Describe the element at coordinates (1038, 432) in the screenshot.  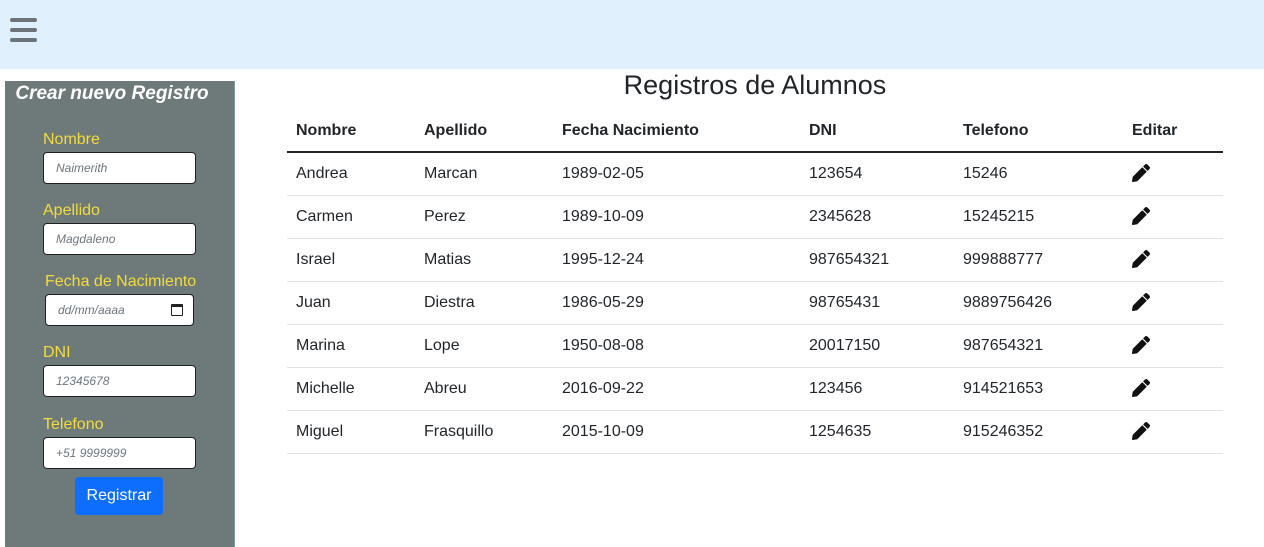
I see `cell-telefono: 915246352` at that location.